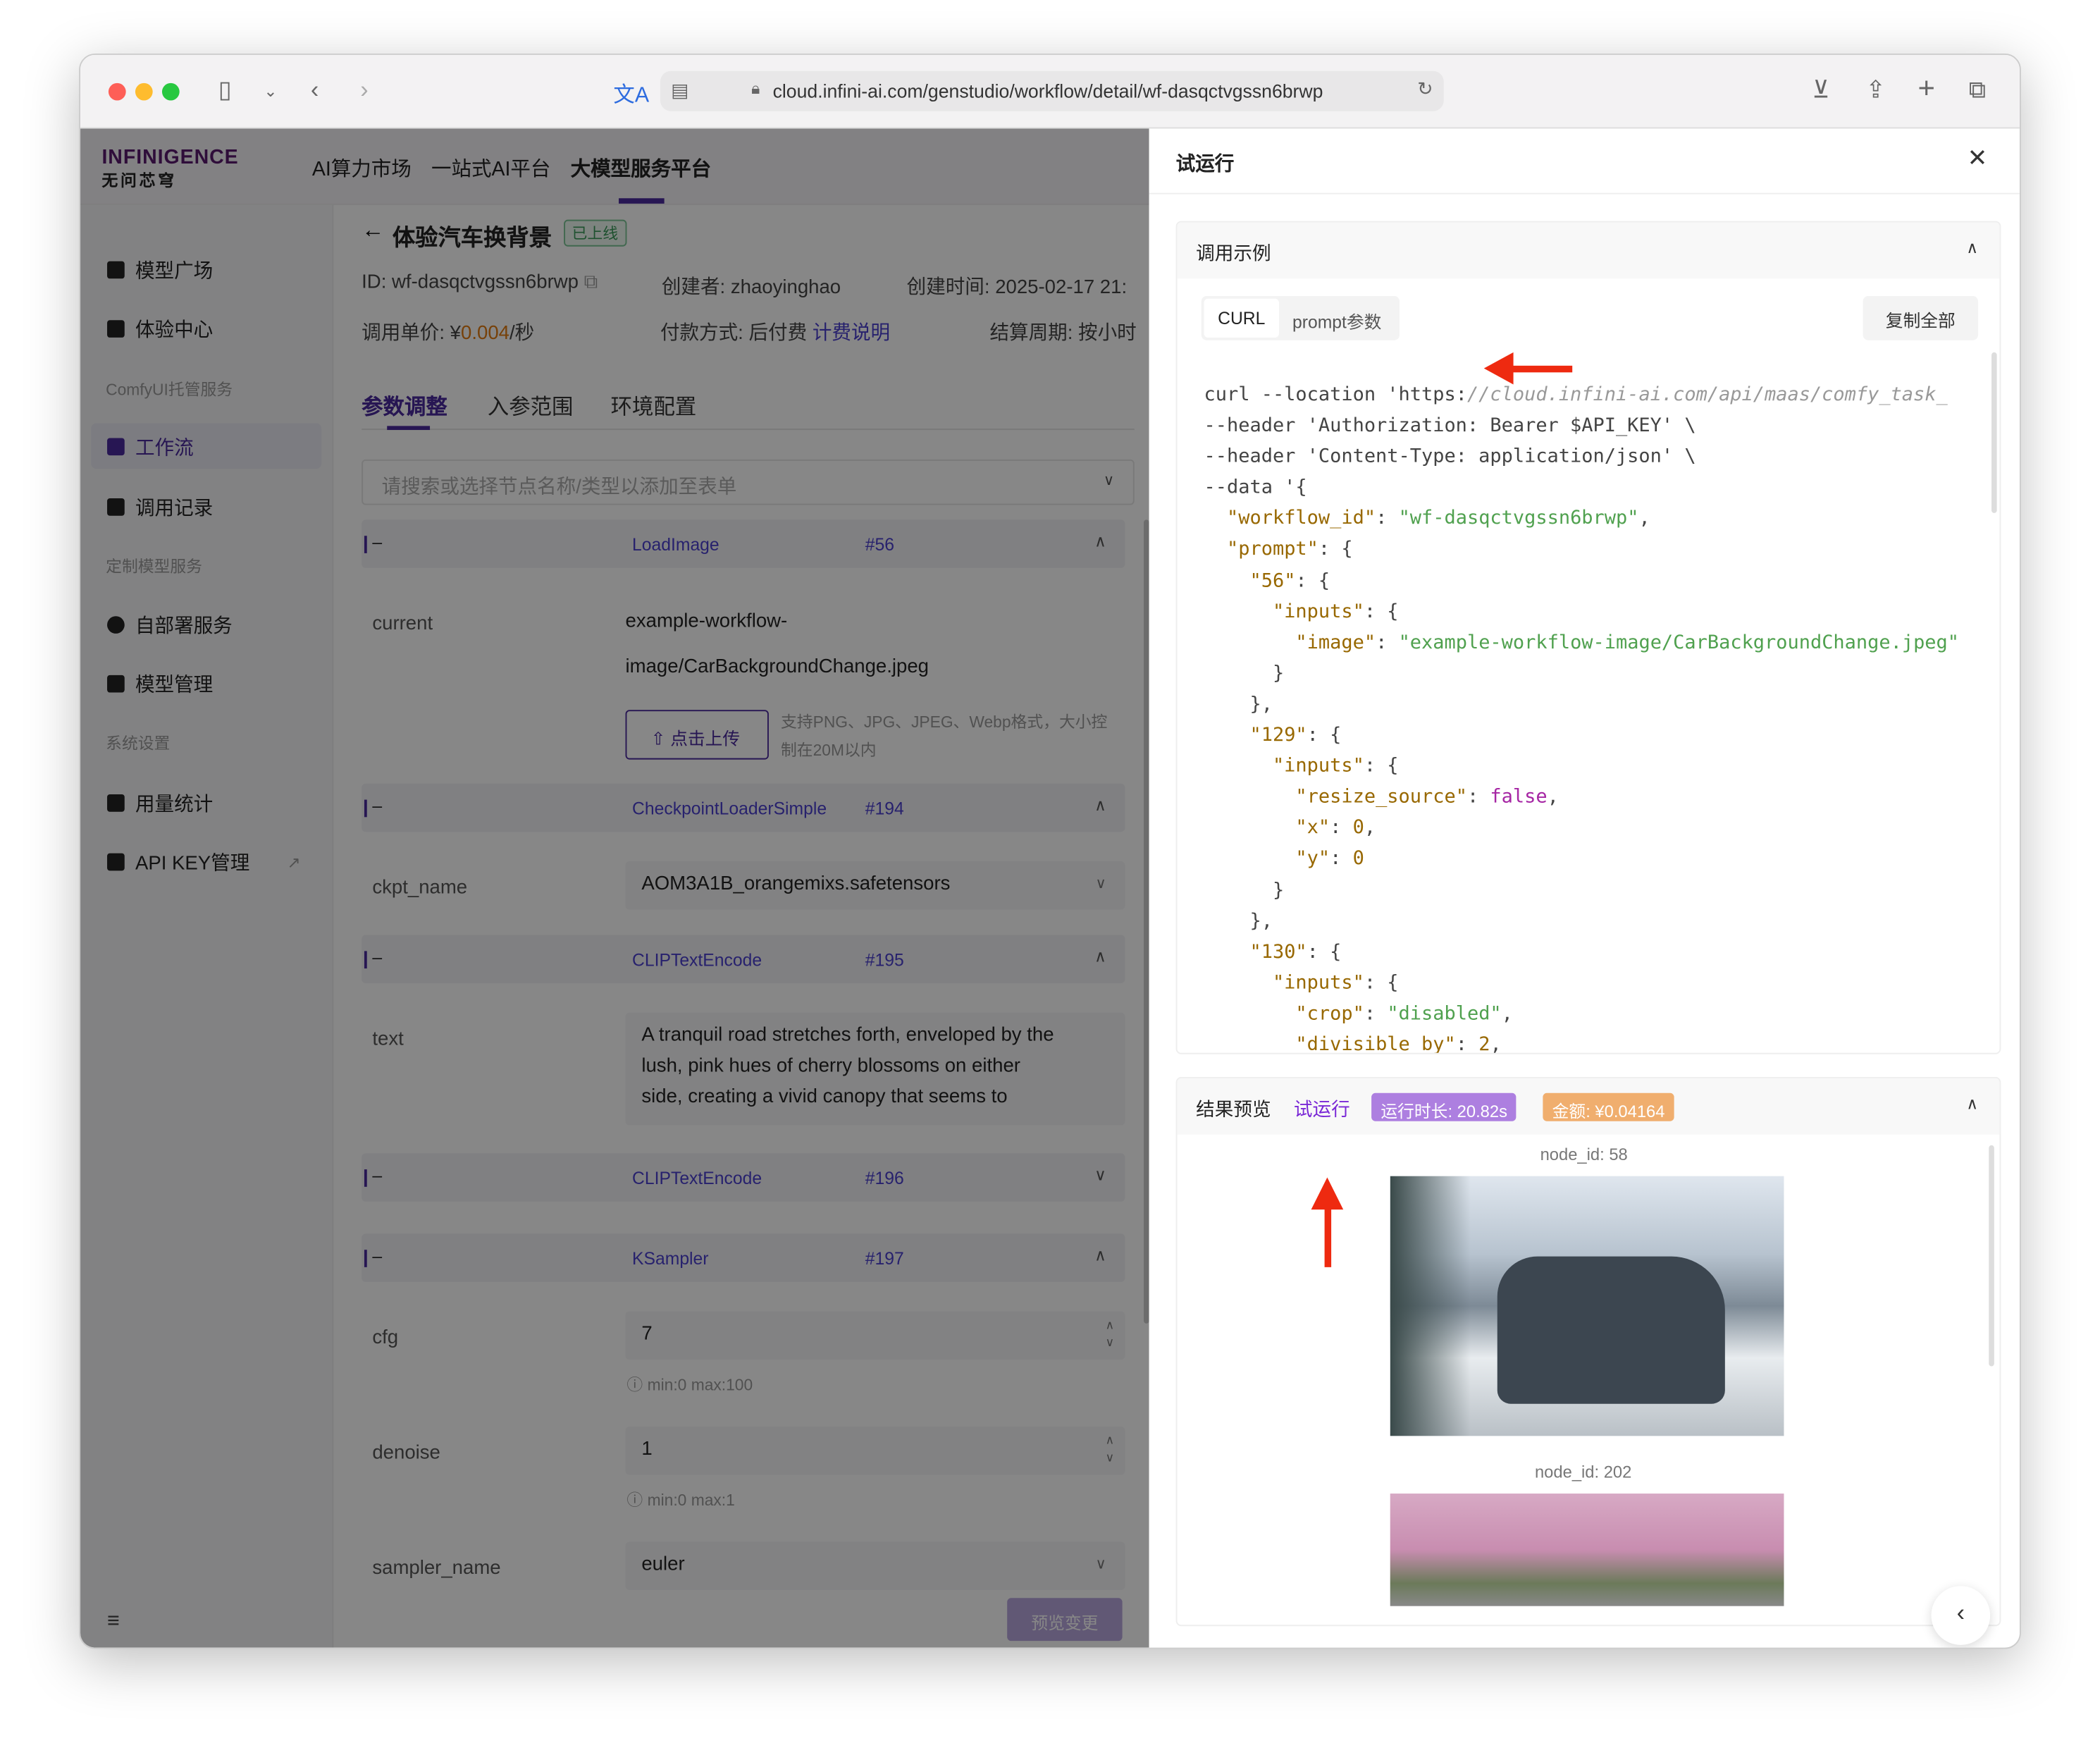 This screenshot has height=1755, width=2100. I want to click on code-token: "y", so click(1312, 859).